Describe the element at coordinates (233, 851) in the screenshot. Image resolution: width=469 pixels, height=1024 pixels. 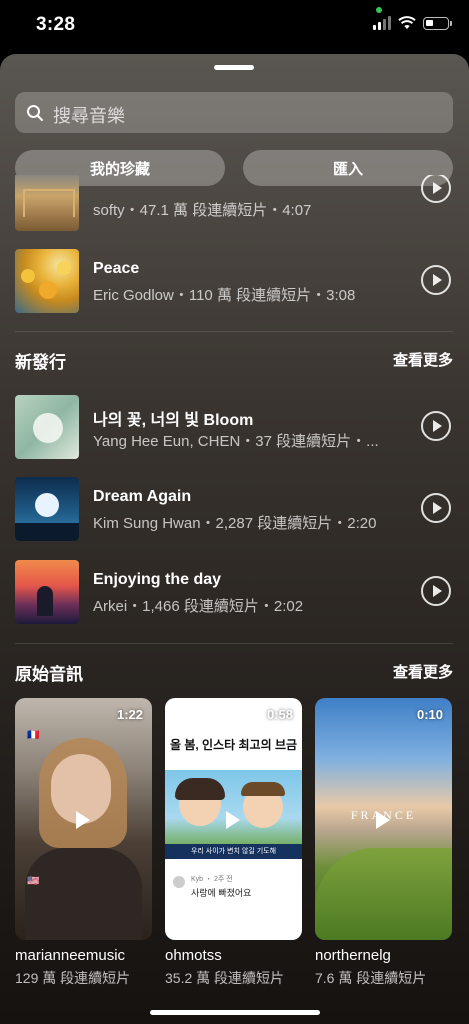
I see `reel-caption: 우리 사이가 변치 않길 기도해` at that location.